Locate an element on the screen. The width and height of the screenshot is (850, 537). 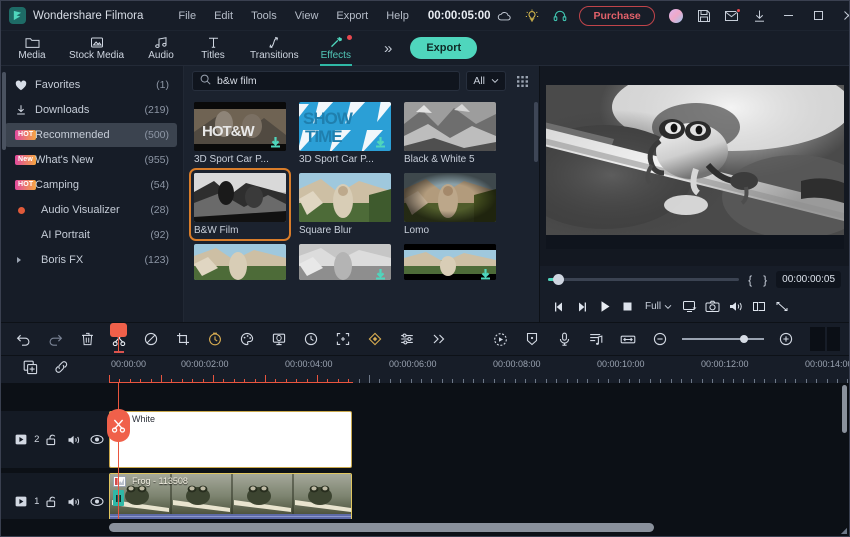
menu-help: Help is located at coordinates (397, 16).